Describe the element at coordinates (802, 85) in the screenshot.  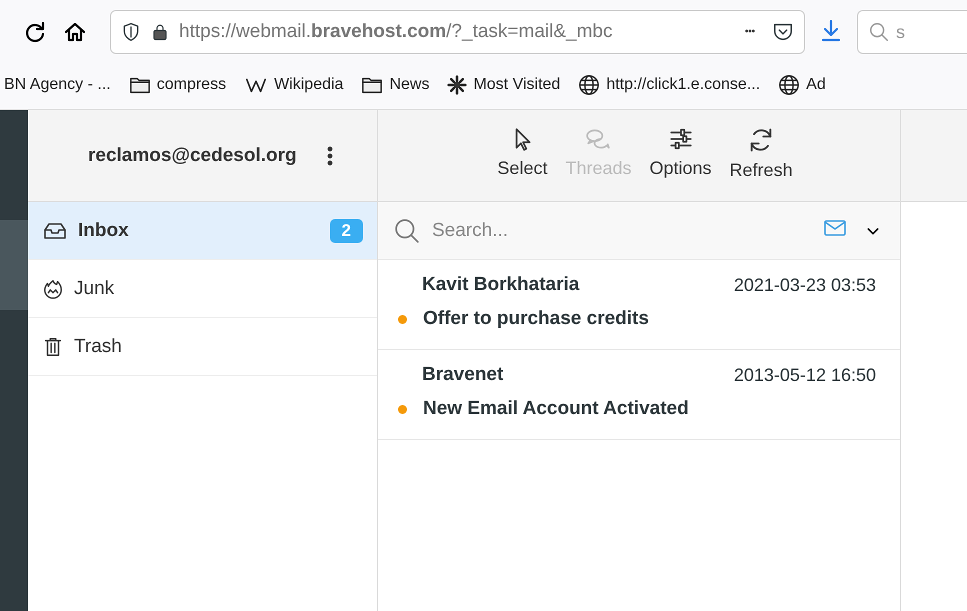
I see `bookmark: Ad` at that location.